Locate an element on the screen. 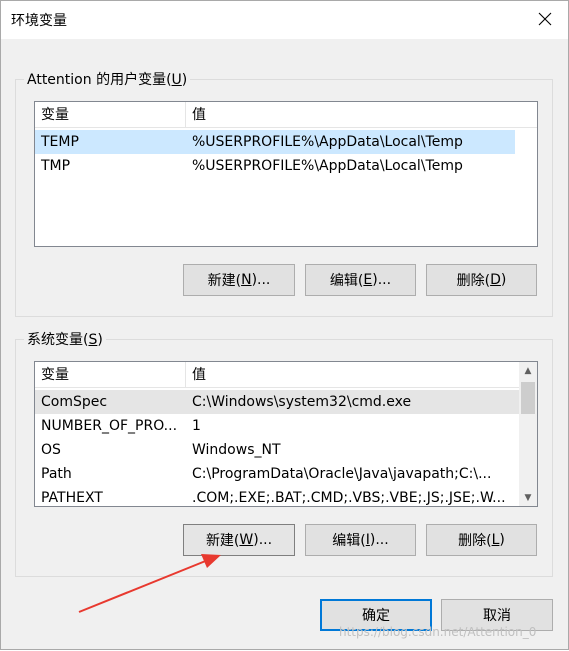  watermark: https://blog.csdn.net/Attention_0 is located at coordinates (438, 632).